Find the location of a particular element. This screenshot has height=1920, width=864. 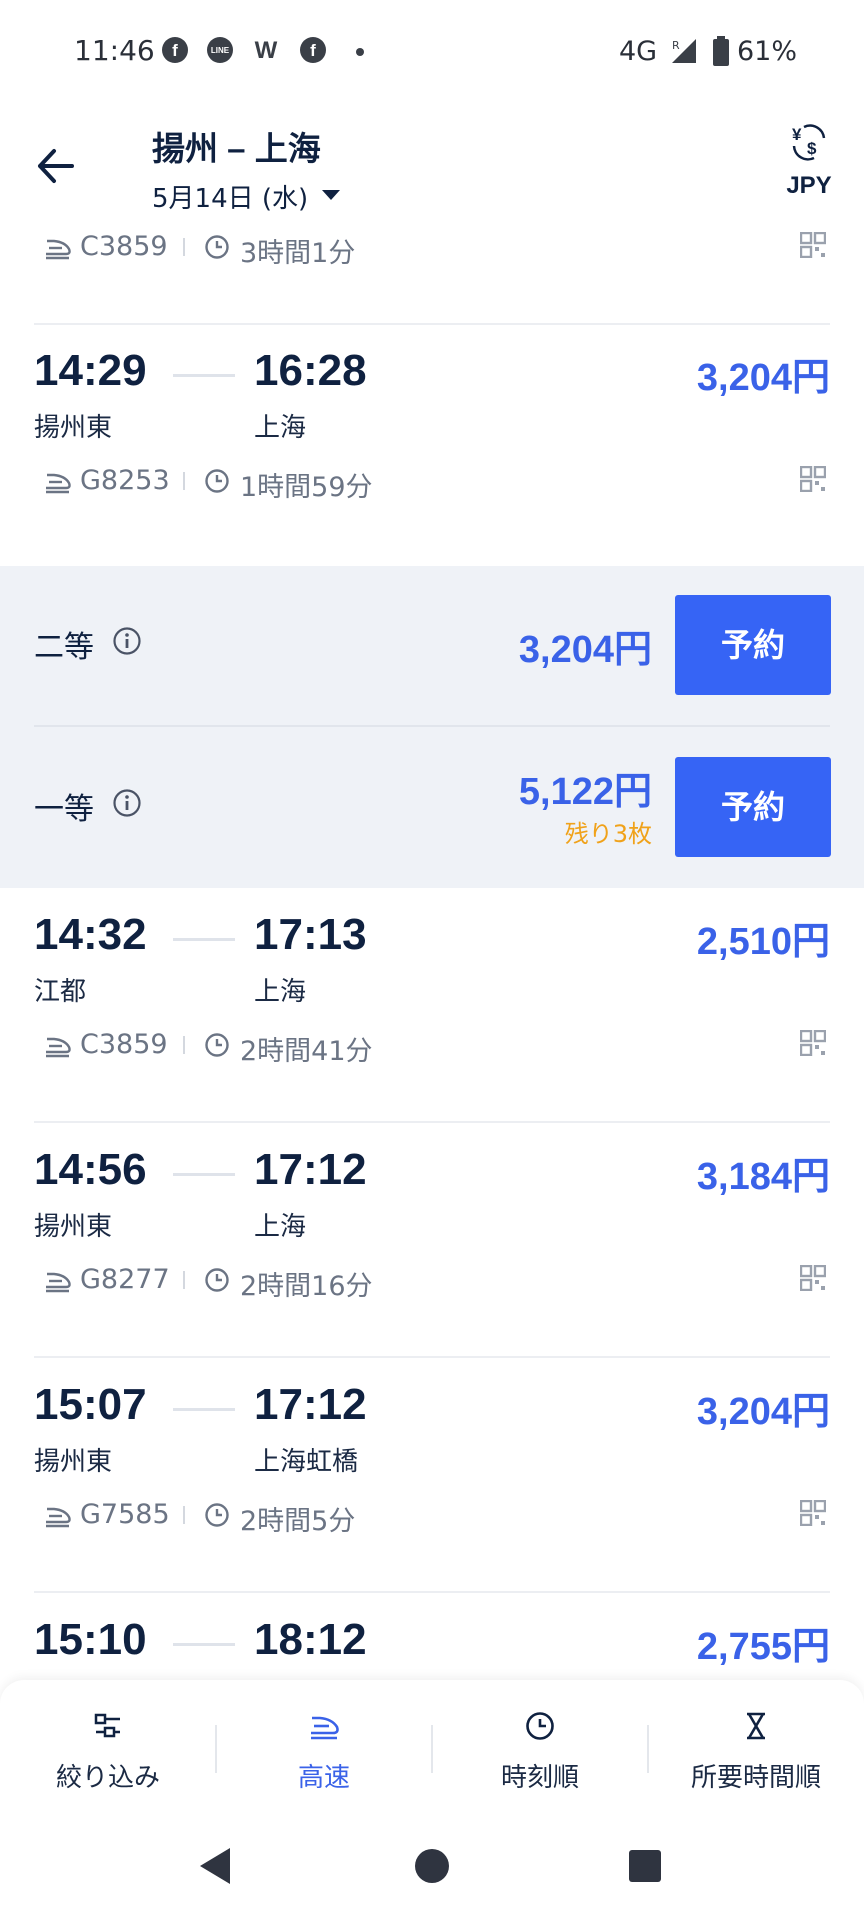

train-card: 14:32 17:13 江都 上海 2,510円 C3859 2時間41分 is located at coordinates (432, 1005).